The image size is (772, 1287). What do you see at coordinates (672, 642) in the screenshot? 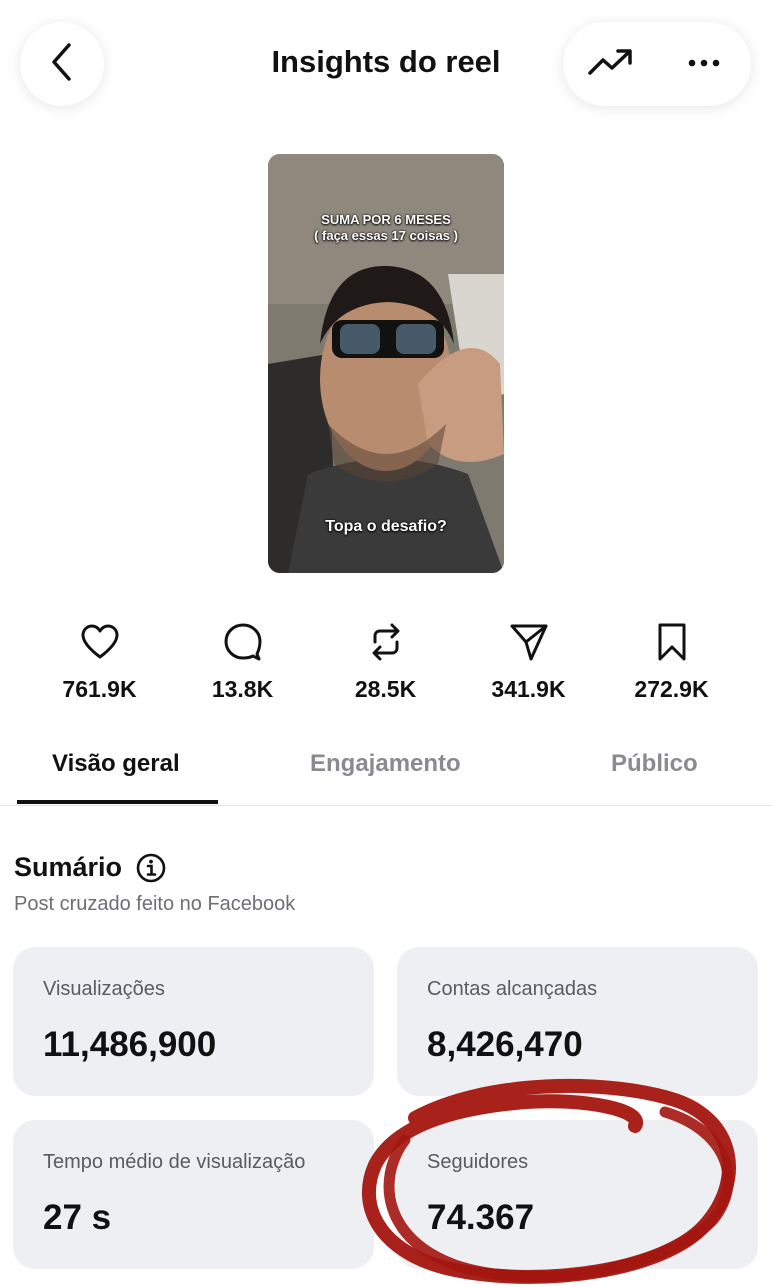
I see `bookmark-icon` at bounding box center [672, 642].